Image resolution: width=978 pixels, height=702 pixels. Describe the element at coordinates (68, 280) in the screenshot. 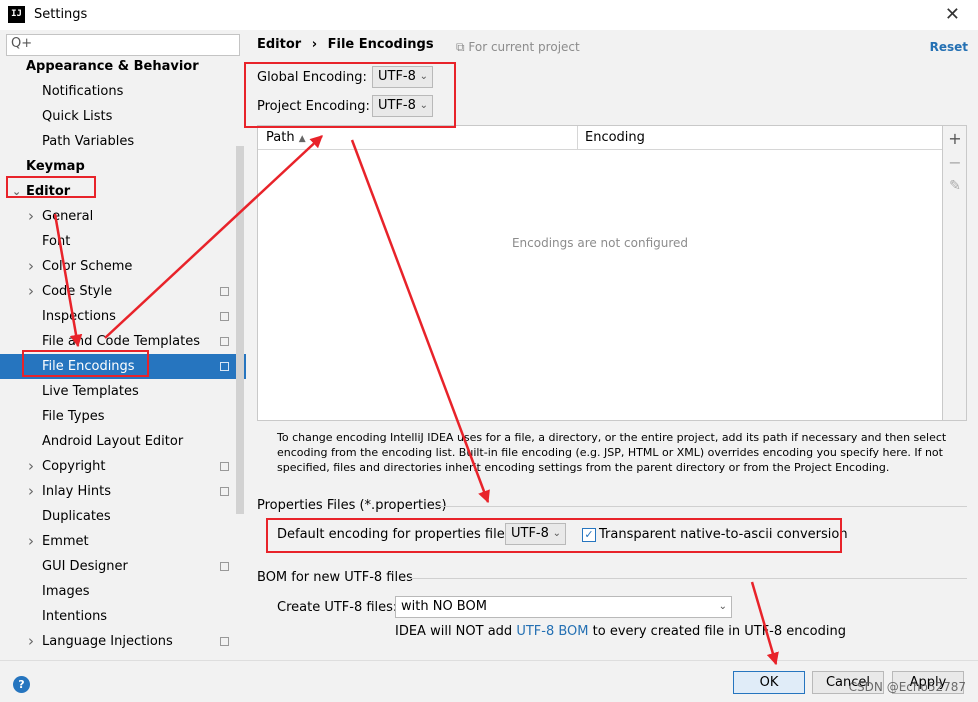

I see `arrow-editor-to-file-encodings` at that location.